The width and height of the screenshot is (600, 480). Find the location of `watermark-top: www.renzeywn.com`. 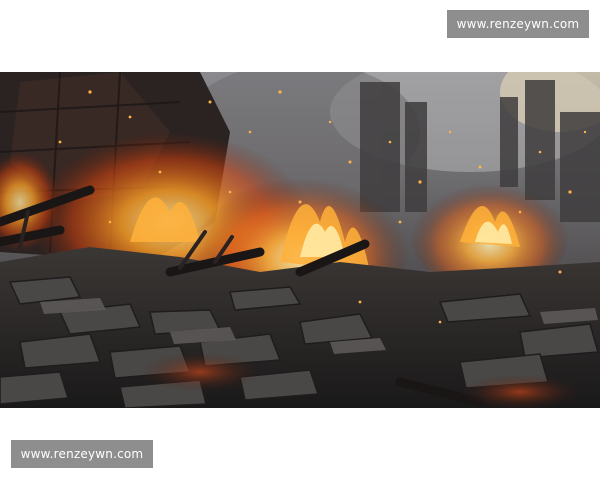

watermark-top: www.renzeywn.com is located at coordinates (518, 24).